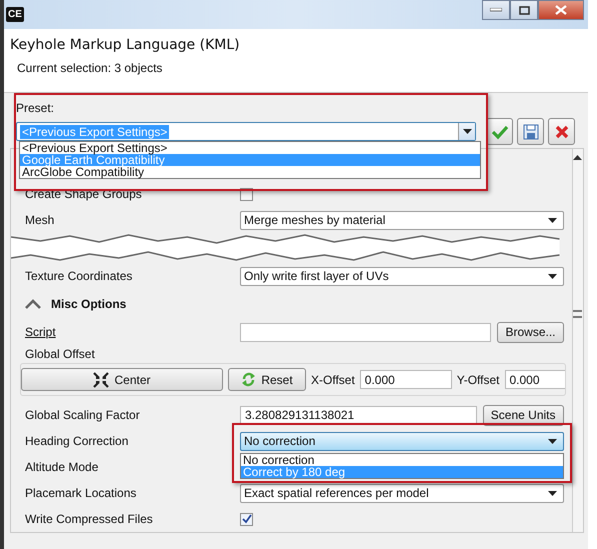  Describe the element at coordinates (401, 460) in the screenshot. I see `dropdown-option: No correction` at that location.